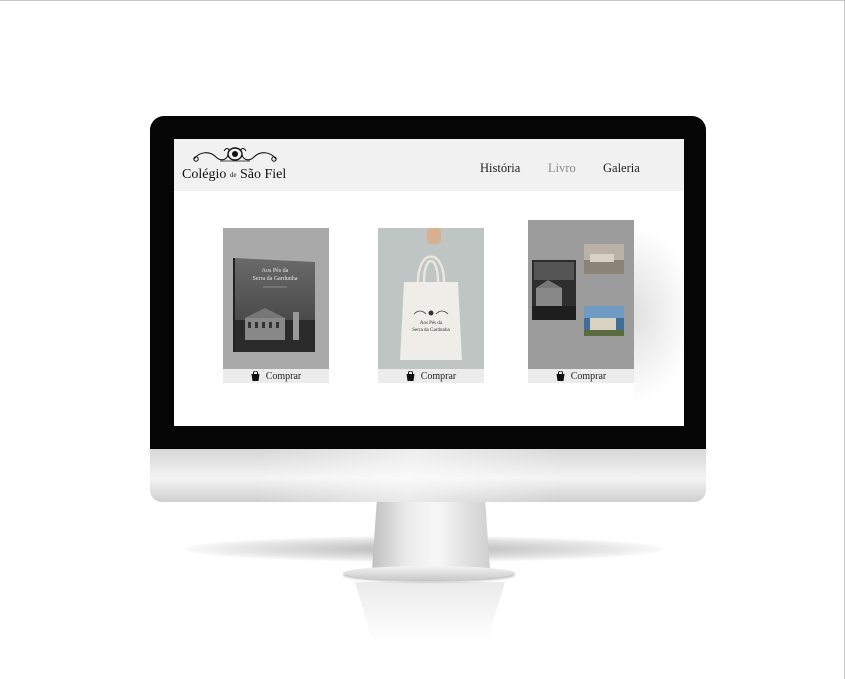  What do you see at coordinates (621, 168) in the screenshot?
I see `nav-galeria: Galeria` at bounding box center [621, 168].